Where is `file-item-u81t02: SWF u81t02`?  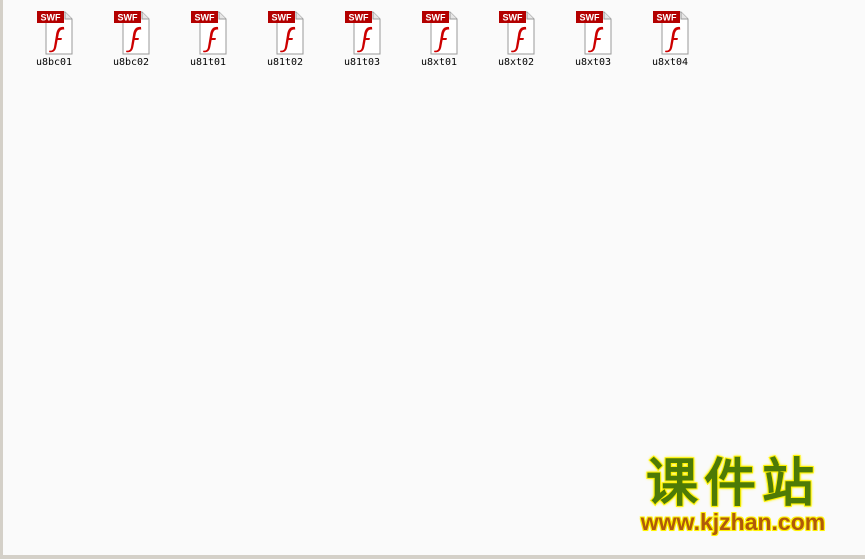
file-item-u81t02: SWF u81t02 is located at coordinates (285, 38).